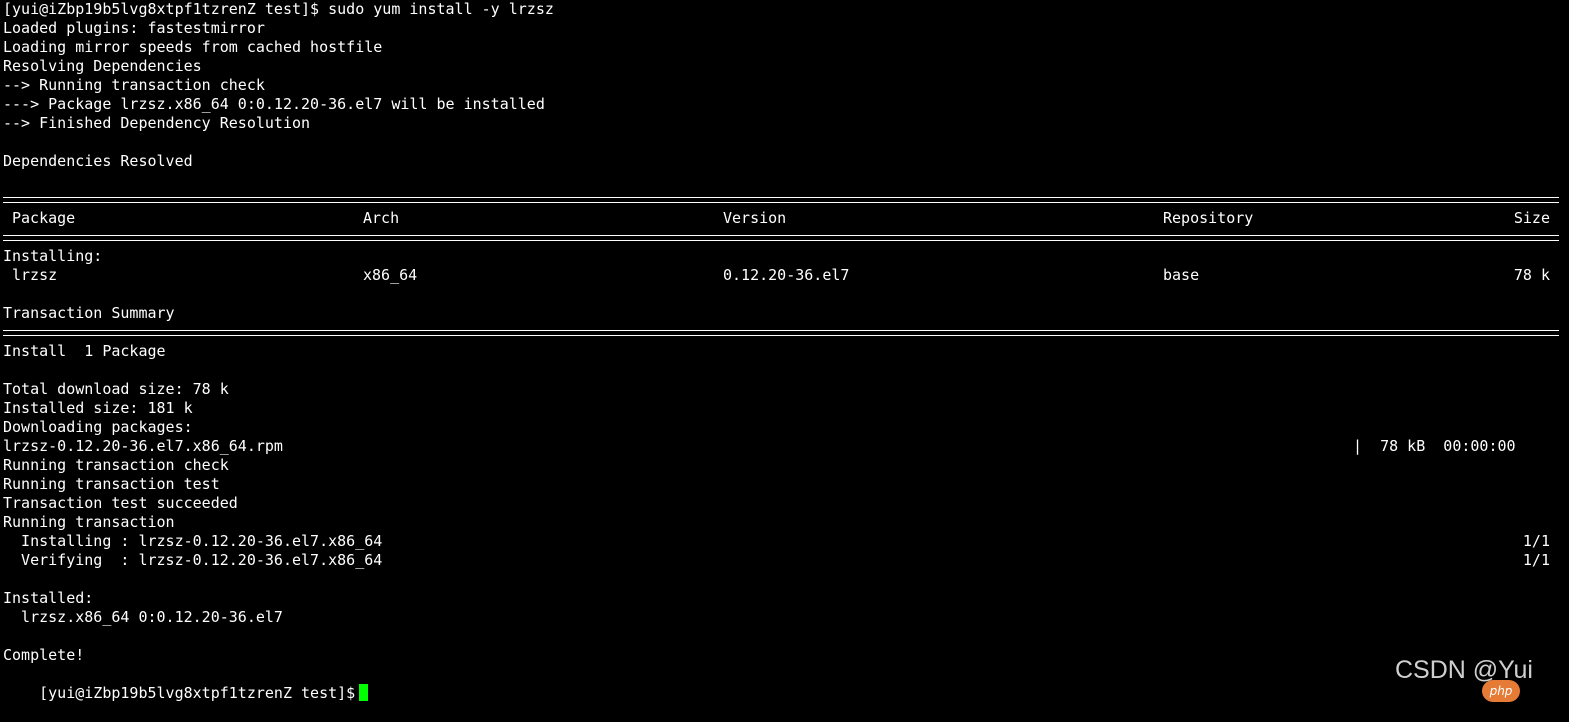 Image resolution: width=1569 pixels, height=722 pixels. What do you see at coordinates (157, 123) in the screenshot?
I see `output-line: --> Finished Dependency Resolution` at bounding box center [157, 123].